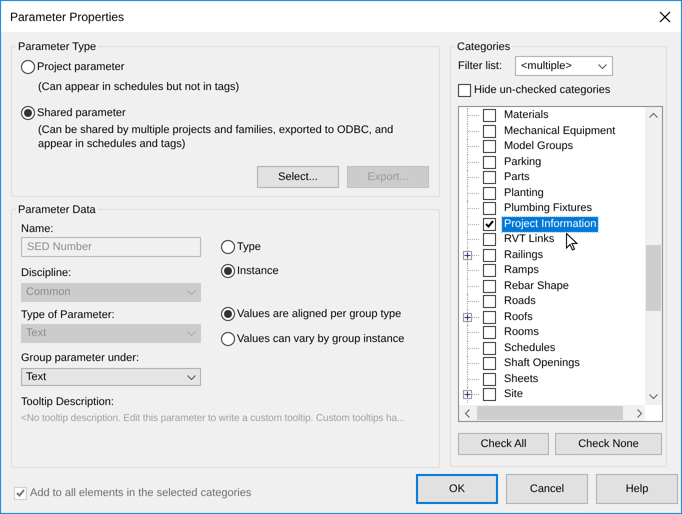 The height and width of the screenshot is (514, 682). What do you see at coordinates (258, 271) in the screenshot?
I see `radio-label: Instance` at bounding box center [258, 271].